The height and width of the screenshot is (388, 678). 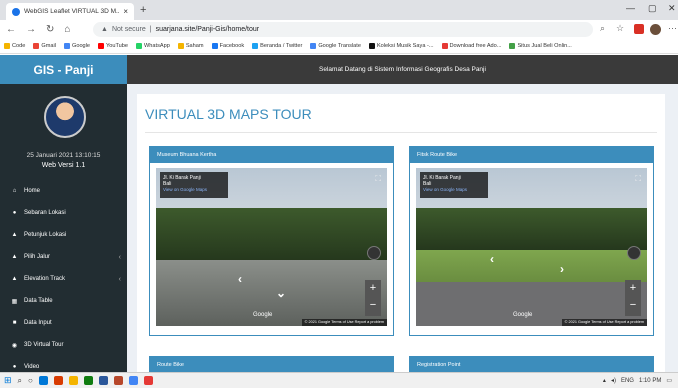 I want to click on close-window-icon: ✕, so click(x=672, y=8).